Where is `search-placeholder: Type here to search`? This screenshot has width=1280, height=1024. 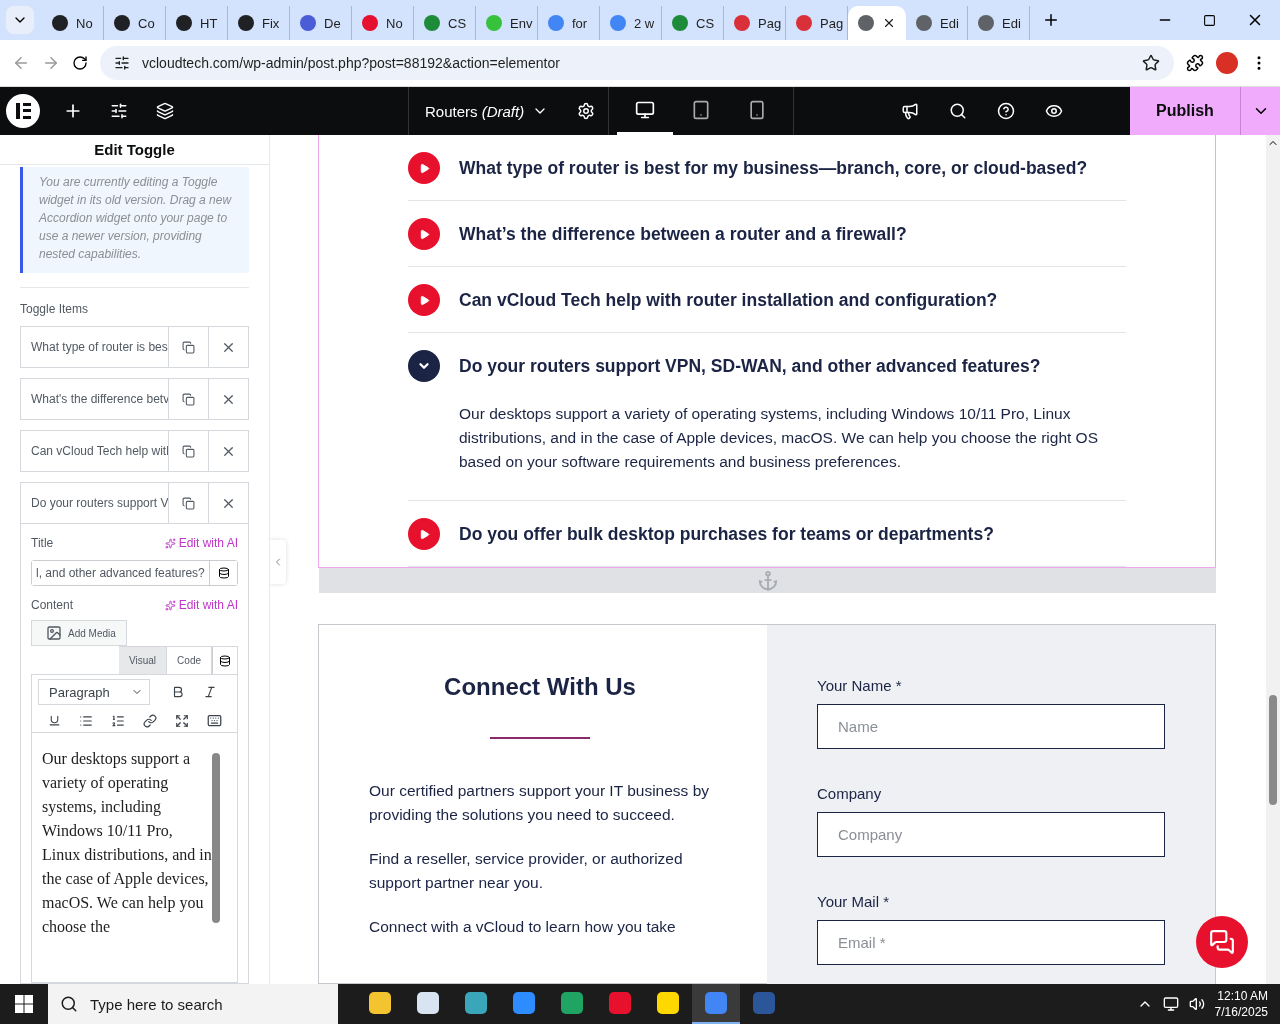
search-placeholder: Type here to search is located at coordinates (156, 1004).